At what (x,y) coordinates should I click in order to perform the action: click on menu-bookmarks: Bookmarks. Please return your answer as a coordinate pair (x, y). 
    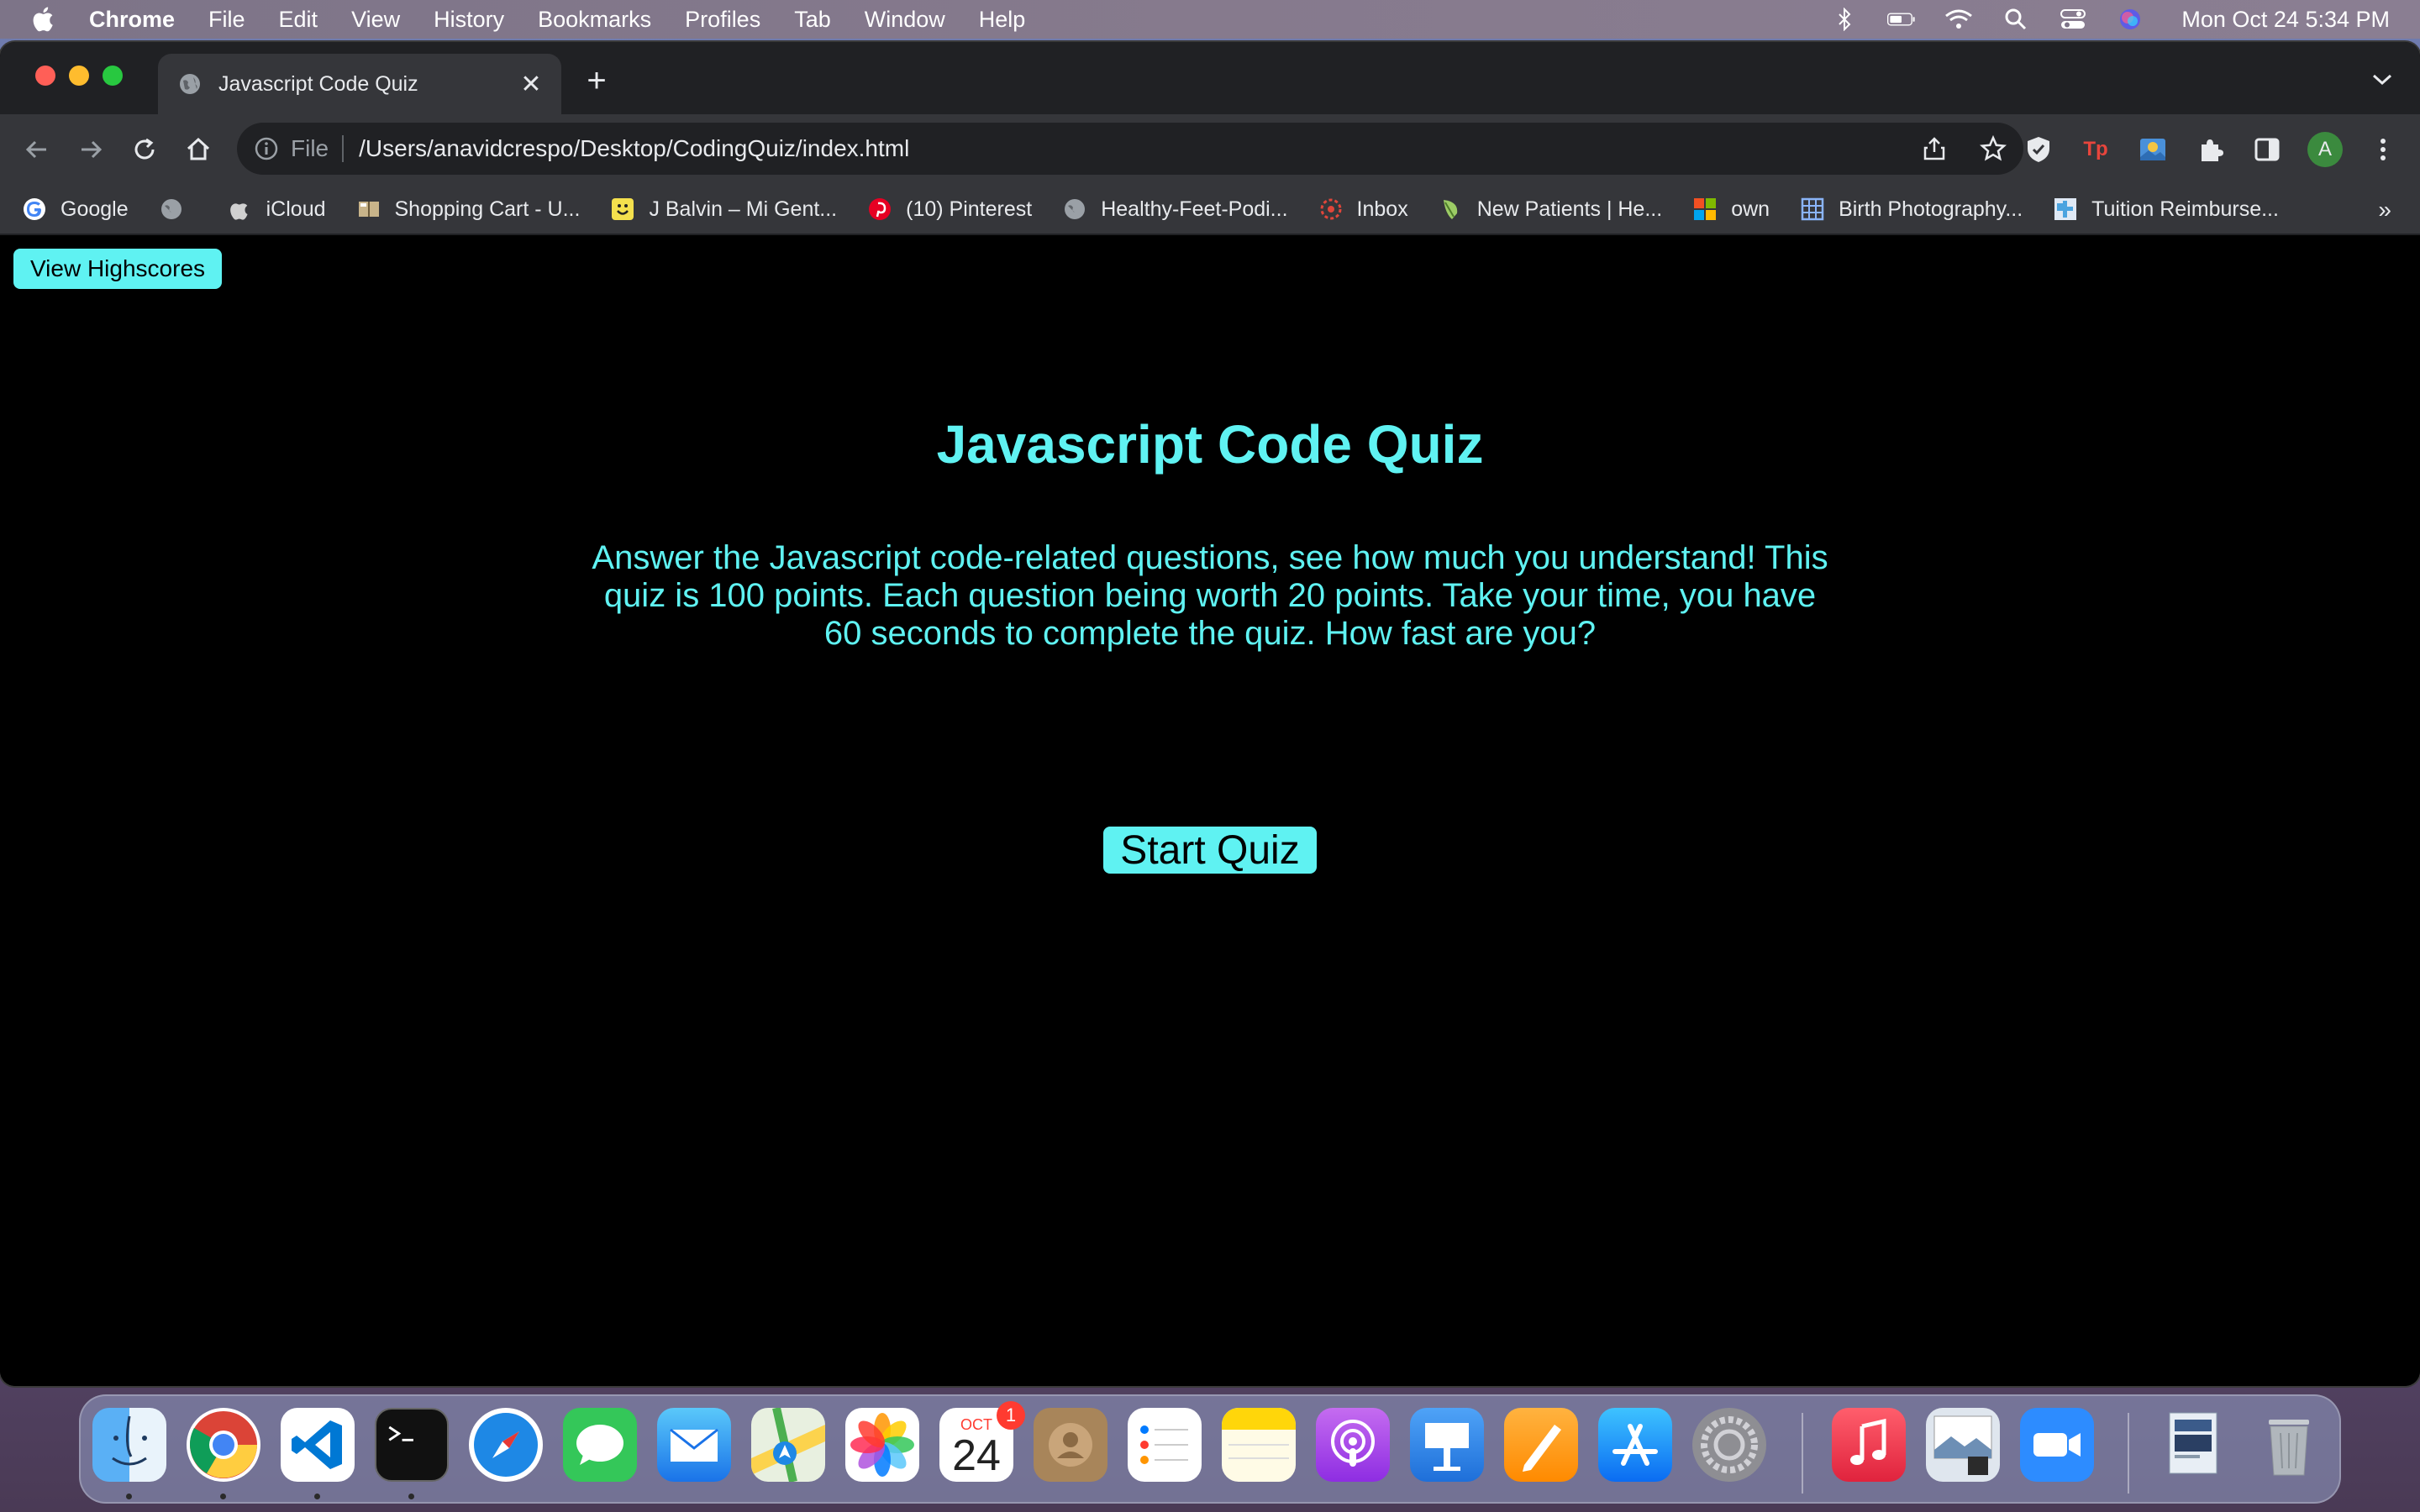
    Looking at the image, I should click on (594, 20).